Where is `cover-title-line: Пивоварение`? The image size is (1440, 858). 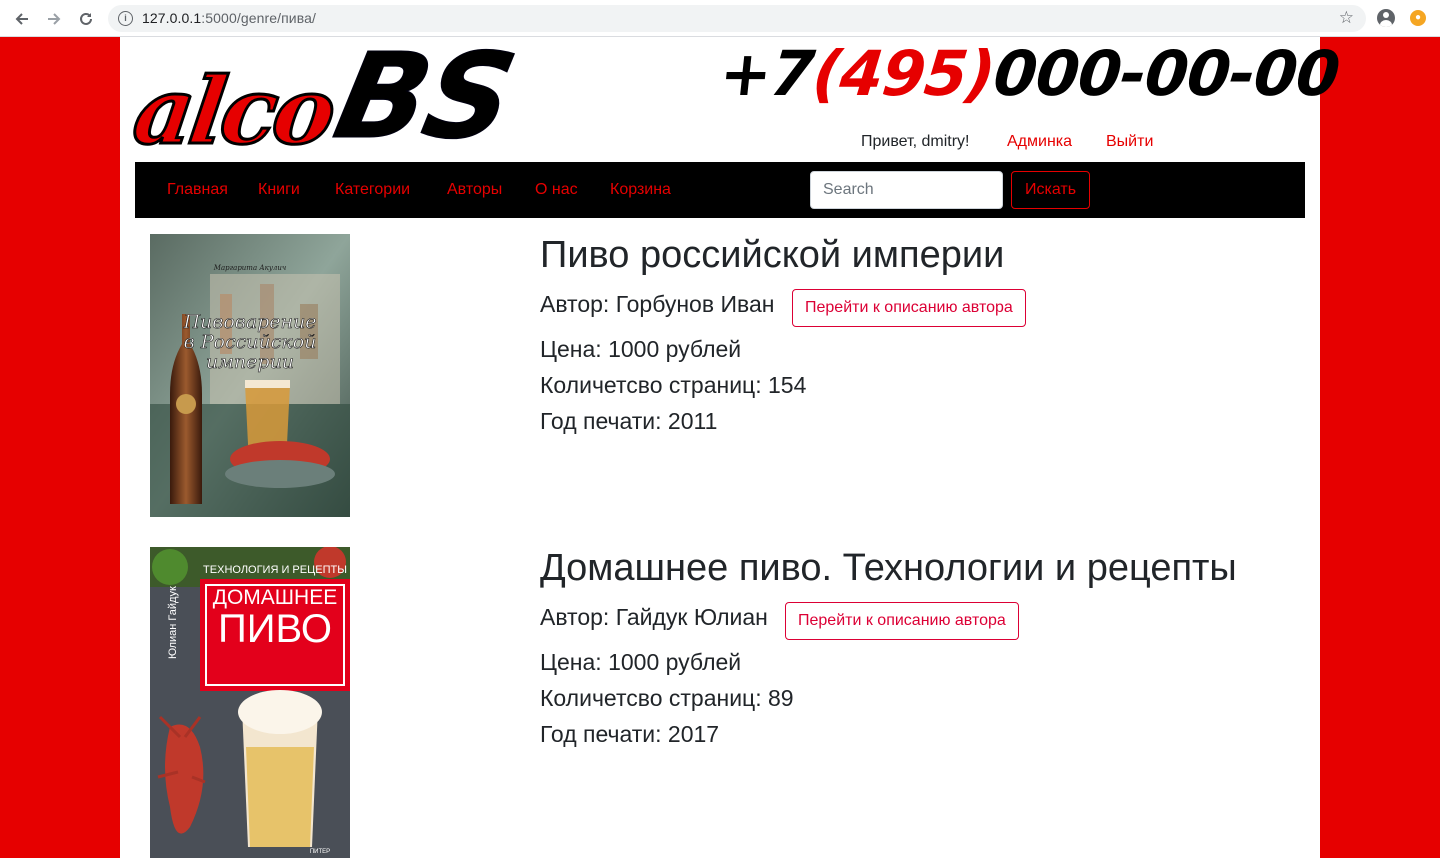 cover-title-line: Пивоварение is located at coordinates (249, 322).